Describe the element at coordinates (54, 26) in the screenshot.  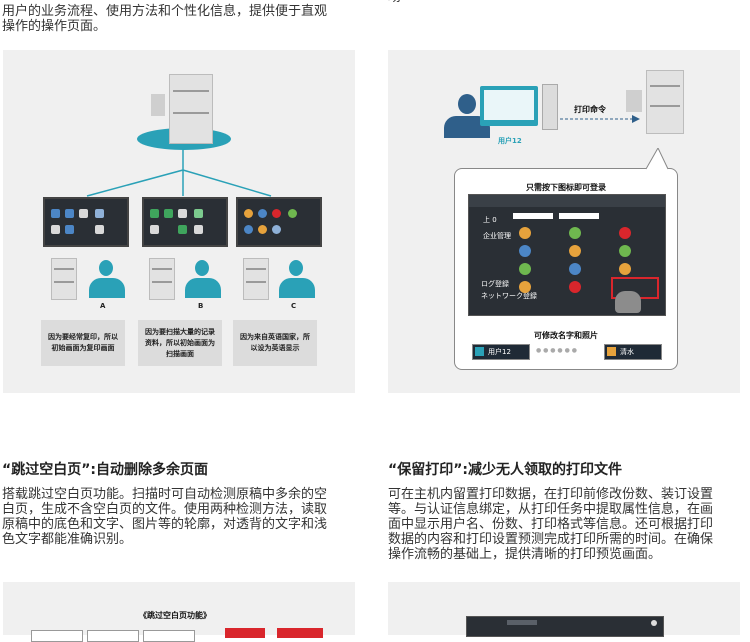
I see `intro-line-2: 操作的操作页面。` at that location.